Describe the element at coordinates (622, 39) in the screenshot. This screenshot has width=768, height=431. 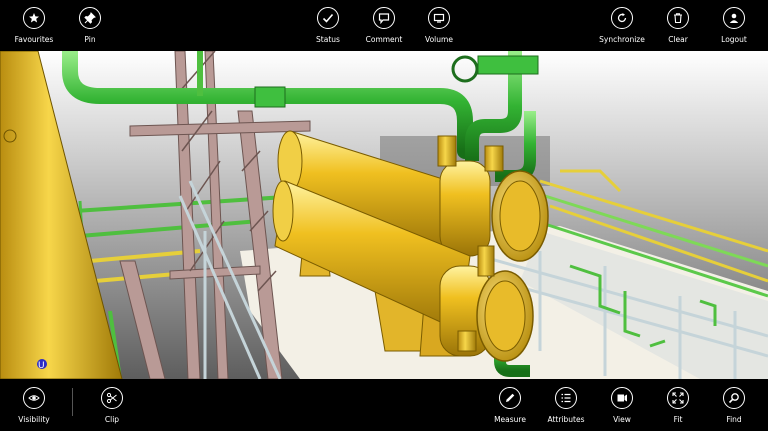
I see `synchronize-label: Synchronize` at that location.